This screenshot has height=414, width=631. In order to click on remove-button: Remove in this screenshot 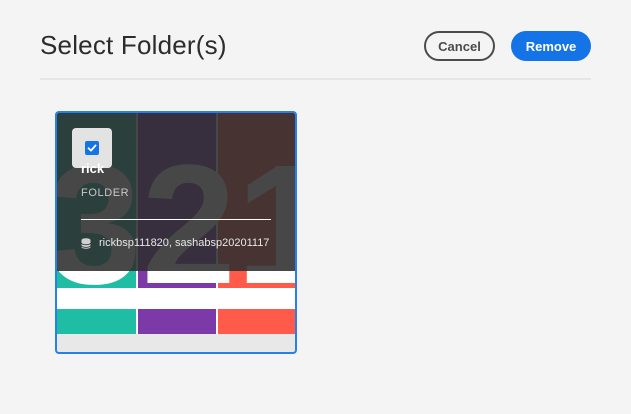, I will do `click(551, 46)`.